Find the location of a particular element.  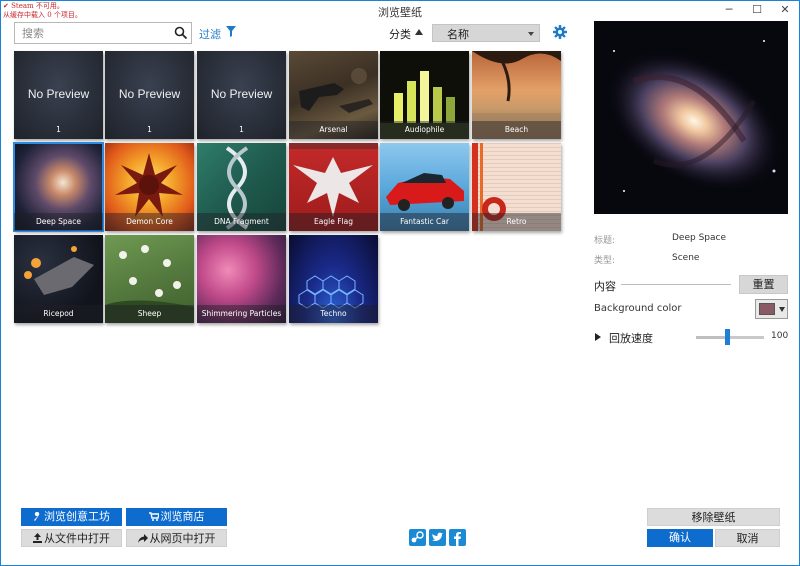

wallpaper-label: Techno is located at coordinates (333, 314).